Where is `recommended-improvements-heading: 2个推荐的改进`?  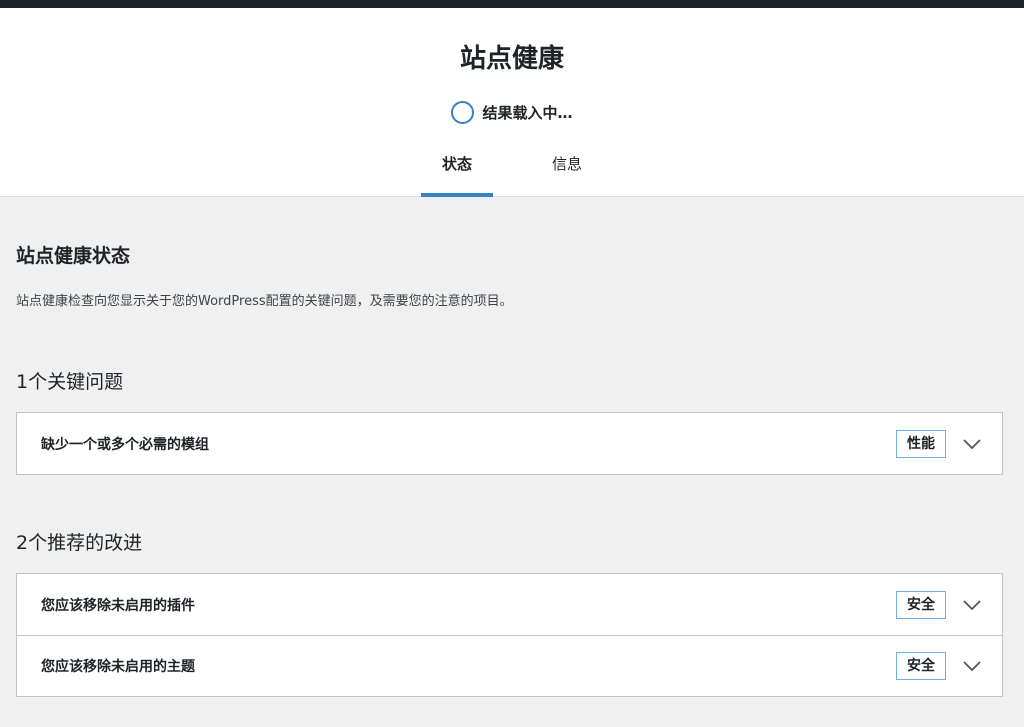
recommended-improvements-heading: 2个推荐的改进 is located at coordinates (79, 543).